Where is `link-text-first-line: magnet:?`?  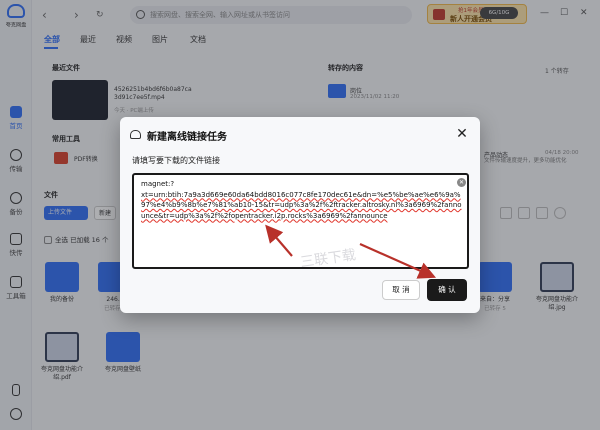
link-text-first-line: magnet:? is located at coordinates (158, 184).